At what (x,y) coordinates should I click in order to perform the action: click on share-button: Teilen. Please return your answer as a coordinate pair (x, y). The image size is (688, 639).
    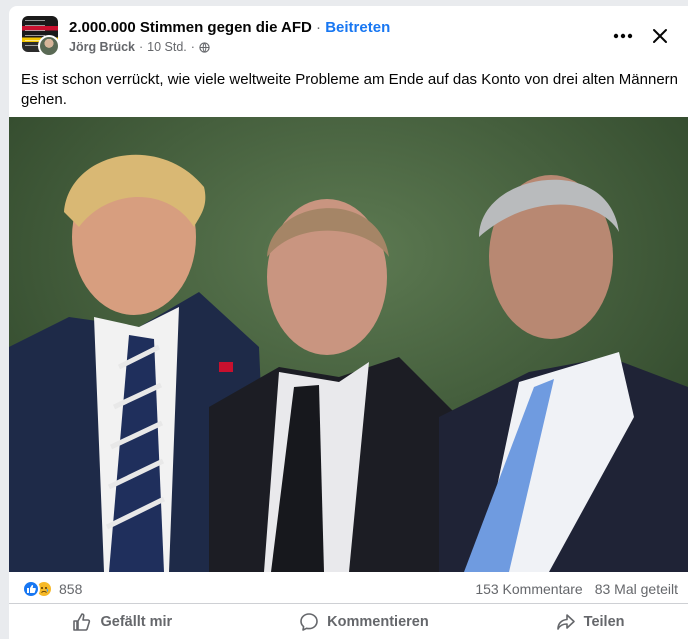
    Looking at the image, I should click on (590, 622).